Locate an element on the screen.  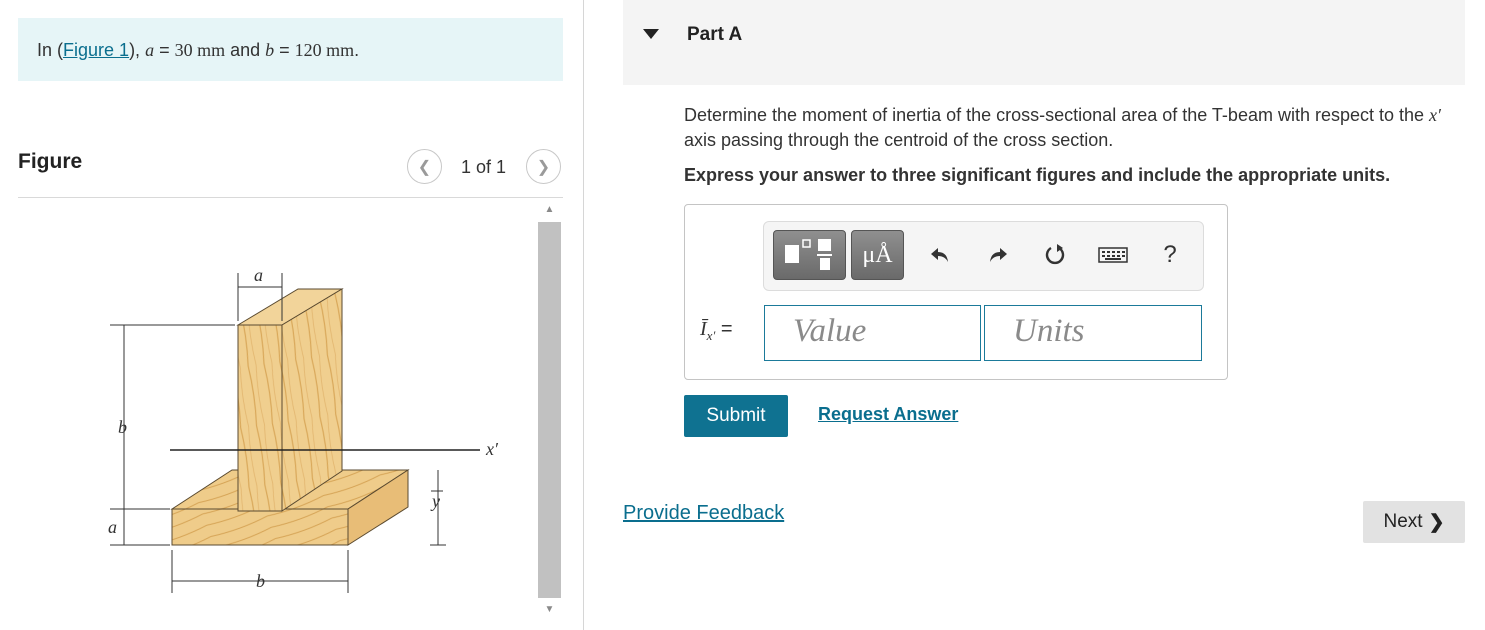
redo-icon is located at coordinates (998, 255).